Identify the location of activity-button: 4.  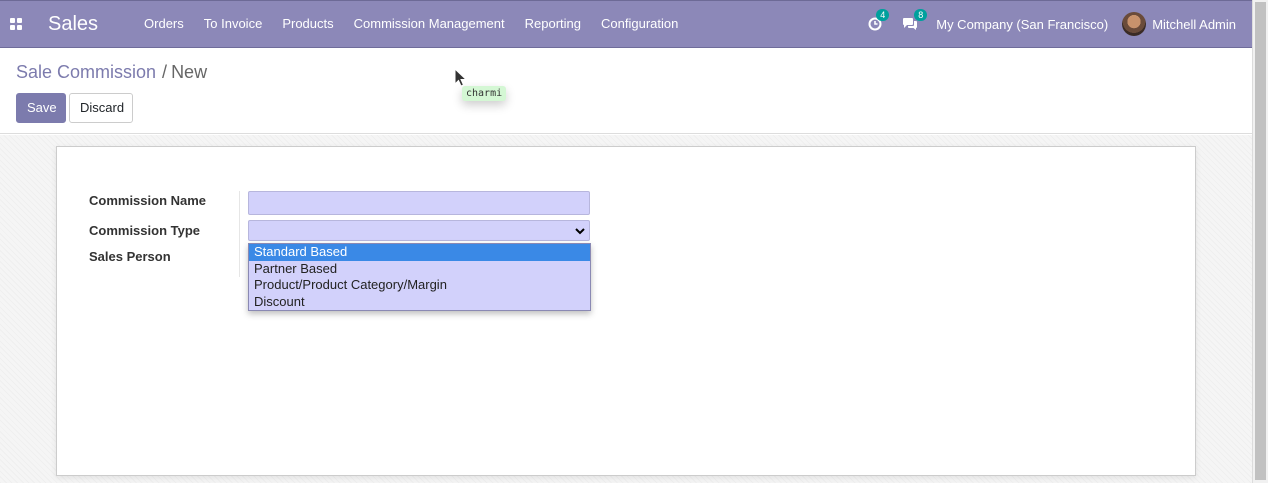
(875, 24).